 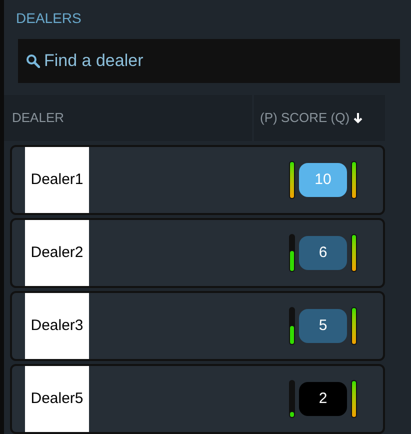 I want to click on search-bar: Find a dealer, so click(x=209, y=61).